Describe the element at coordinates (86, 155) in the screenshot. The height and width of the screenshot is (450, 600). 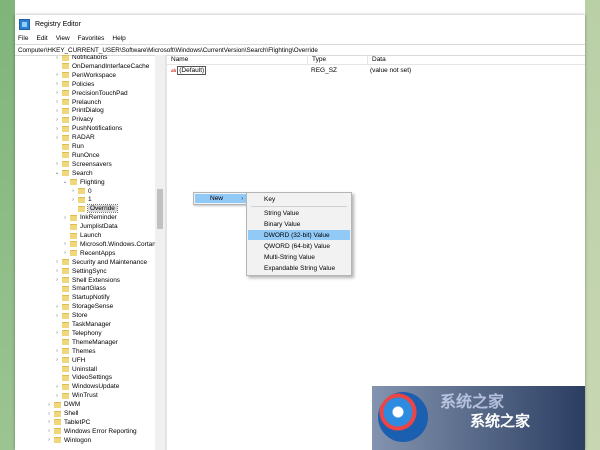
I see `tree-item-label: RunOnce` at that location.